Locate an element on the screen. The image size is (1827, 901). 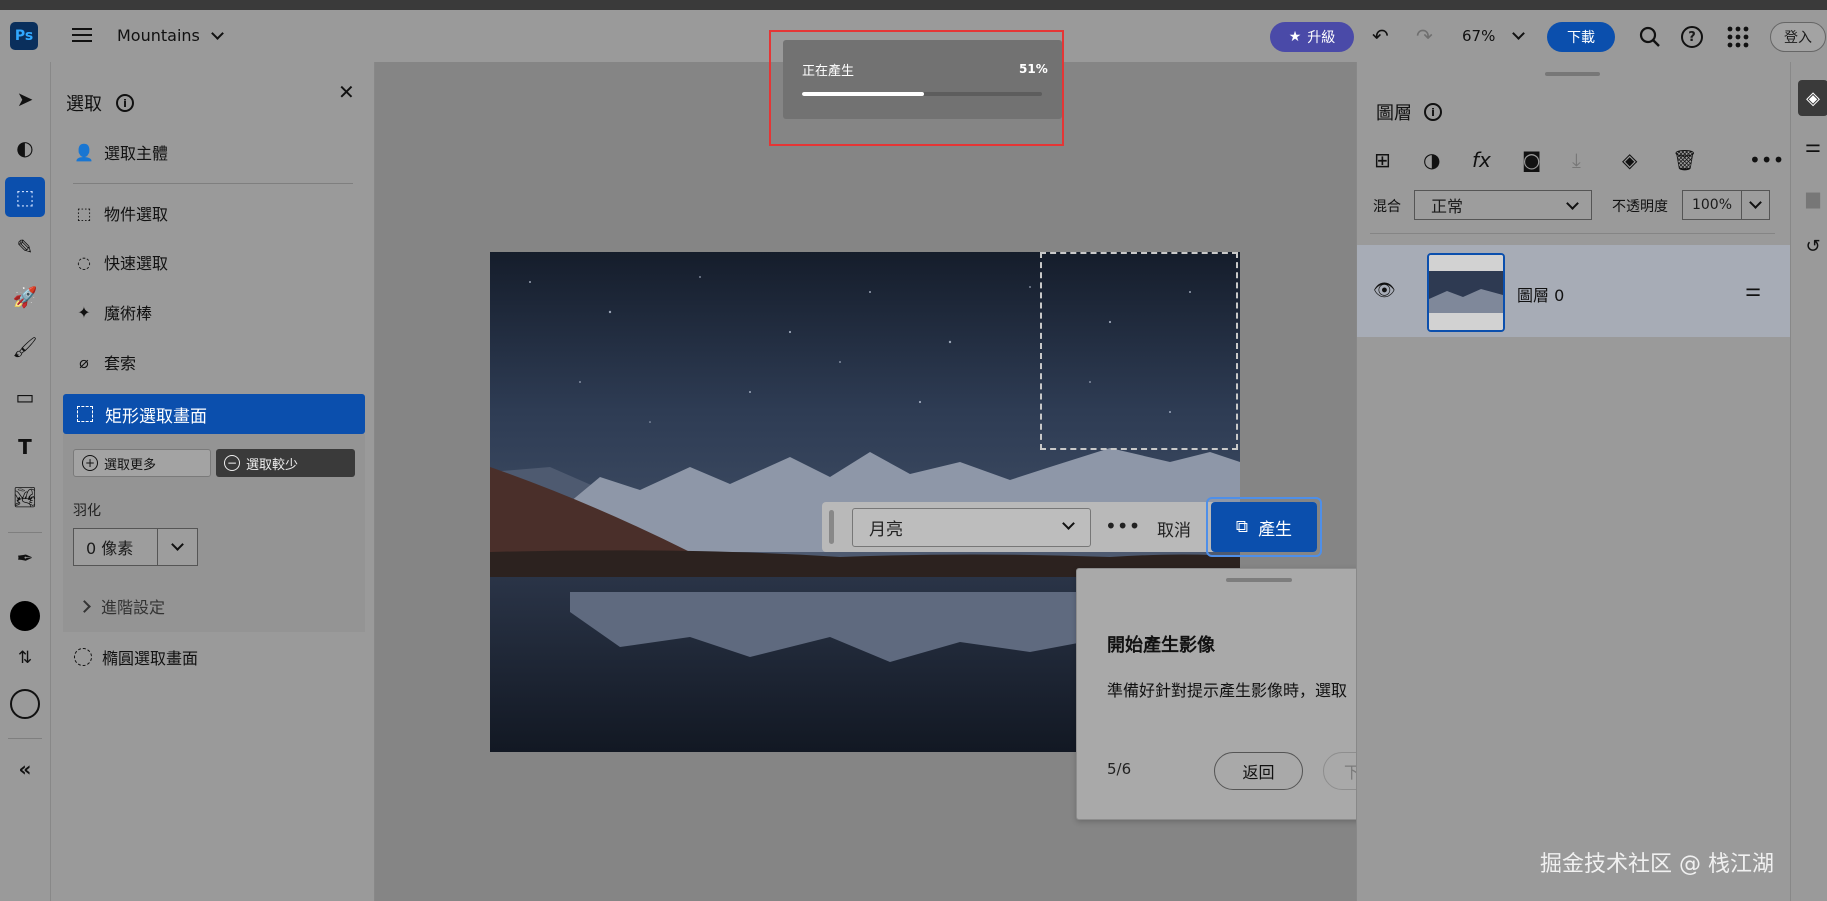
fx-icon: fx is located at coordinates (1481, 160).